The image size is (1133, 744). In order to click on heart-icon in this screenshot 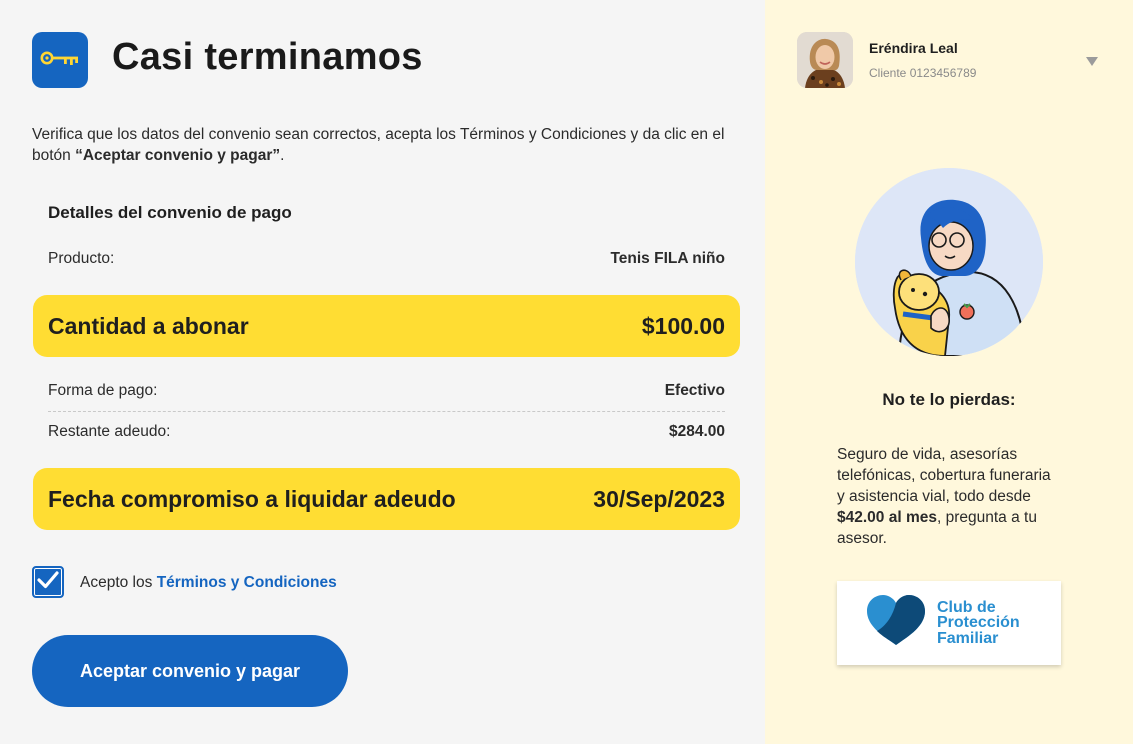, I will do `click(883, 623)`.